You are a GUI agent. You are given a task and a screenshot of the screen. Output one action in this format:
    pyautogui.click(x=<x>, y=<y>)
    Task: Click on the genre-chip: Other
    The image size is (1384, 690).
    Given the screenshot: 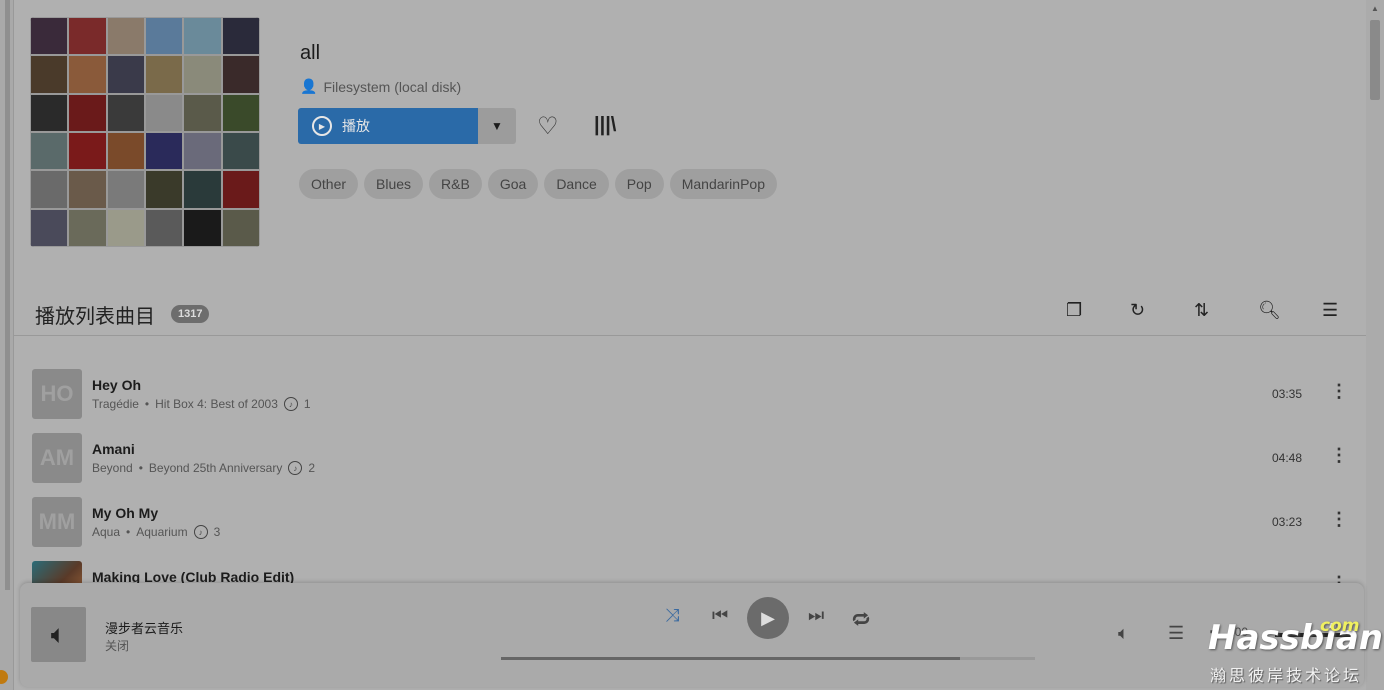 What is the action you would take?
    pyautogui.click(x=329, y=184)
    